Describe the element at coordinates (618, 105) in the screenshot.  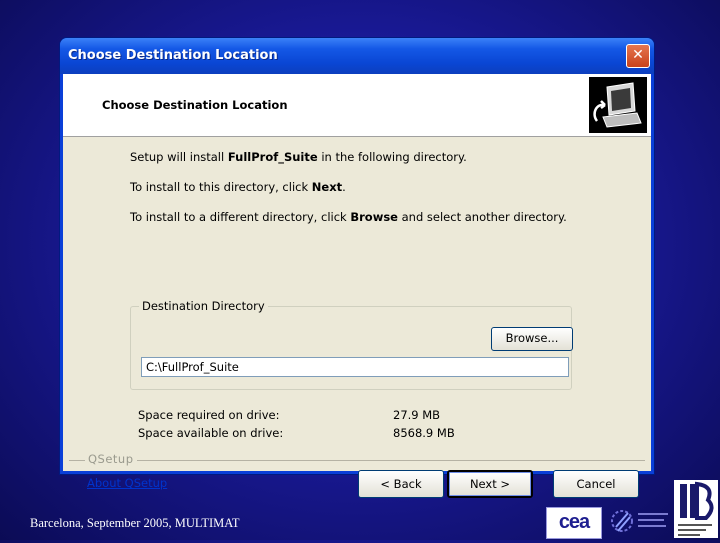
I see `computer-install-icon` at that location.